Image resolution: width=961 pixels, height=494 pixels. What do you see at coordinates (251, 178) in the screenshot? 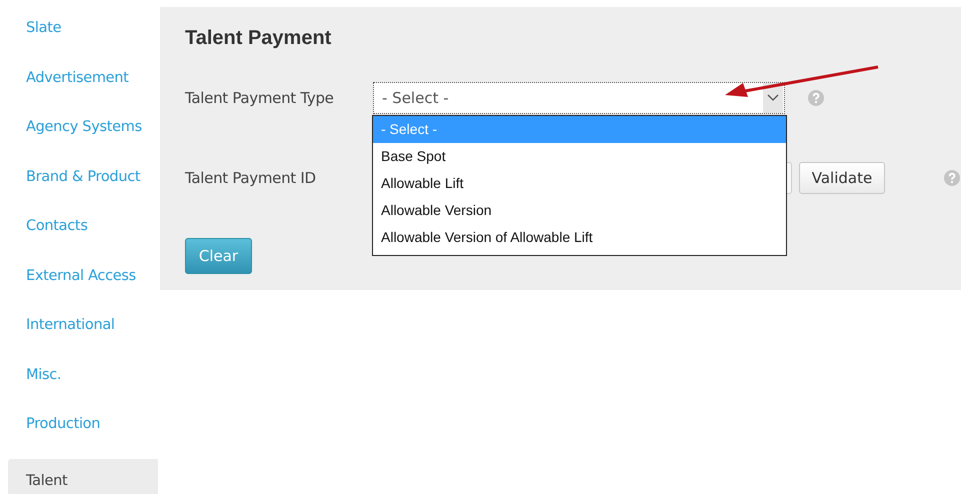
I see `field-label: Talent Payment ID` at bounding box center [251, 178].